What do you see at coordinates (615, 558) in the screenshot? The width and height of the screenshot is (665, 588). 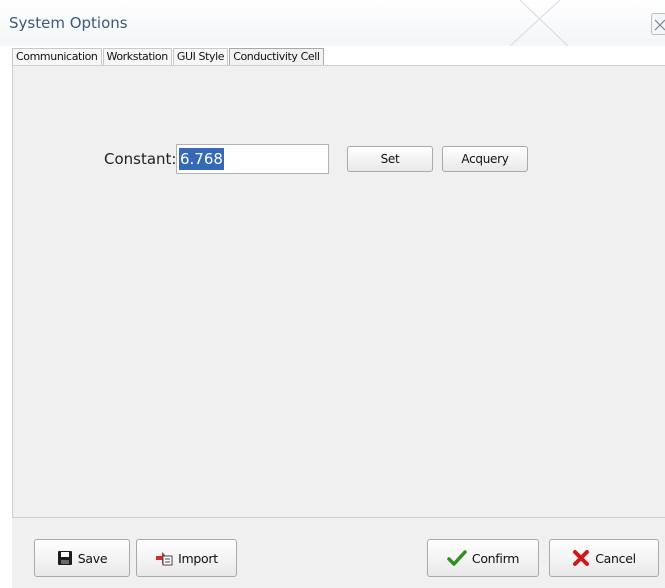 I see `cancel-button-label: Cancel` at bounding box center [615, 558].